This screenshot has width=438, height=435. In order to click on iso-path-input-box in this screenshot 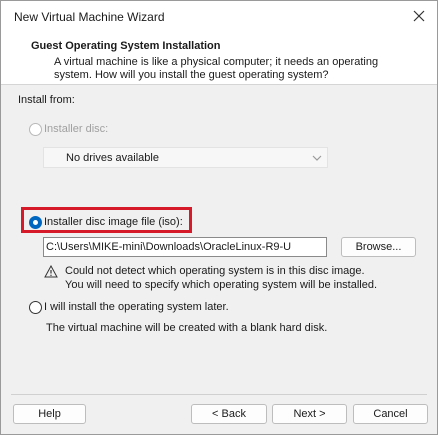, I will do `click(185, 247)`.